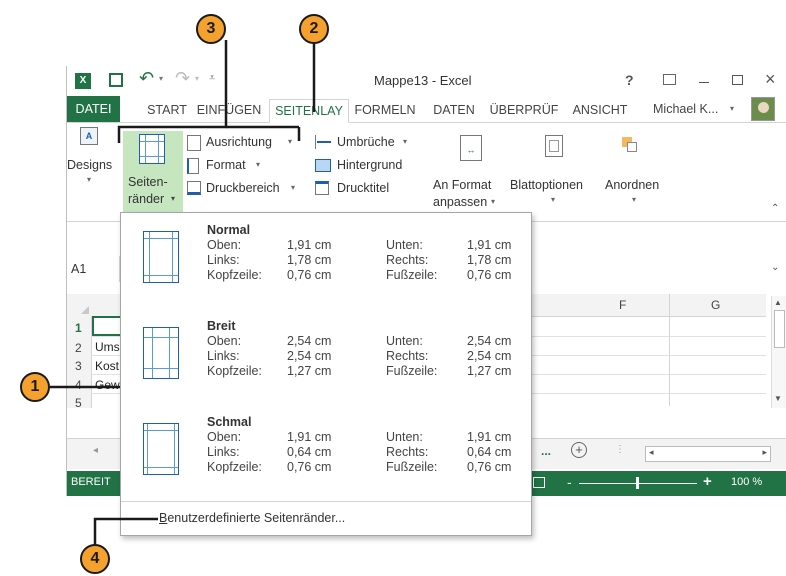 This screenshot has width=786, height=576. I want to click on callout-4-line, so click(125, 532).